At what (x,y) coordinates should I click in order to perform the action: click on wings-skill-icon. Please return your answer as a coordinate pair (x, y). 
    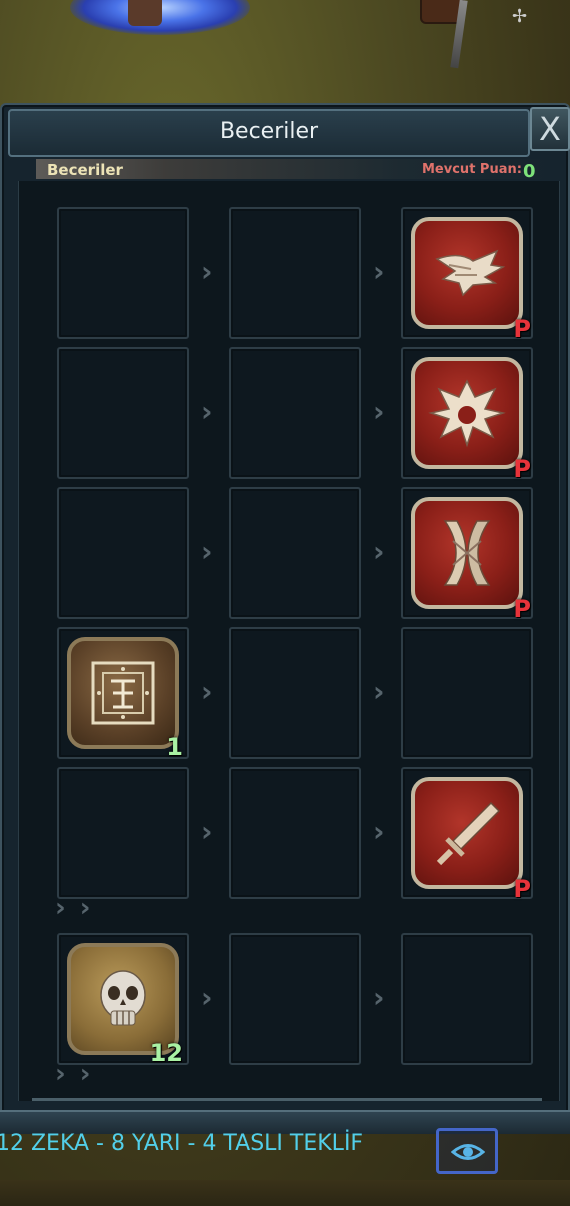
    Looking at the image, I should click on (467, 273).